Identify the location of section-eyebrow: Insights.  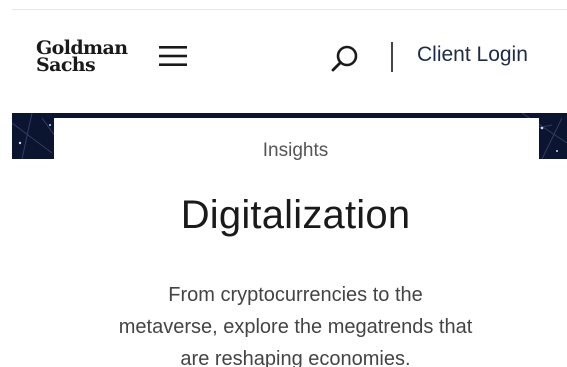
(295, 150).